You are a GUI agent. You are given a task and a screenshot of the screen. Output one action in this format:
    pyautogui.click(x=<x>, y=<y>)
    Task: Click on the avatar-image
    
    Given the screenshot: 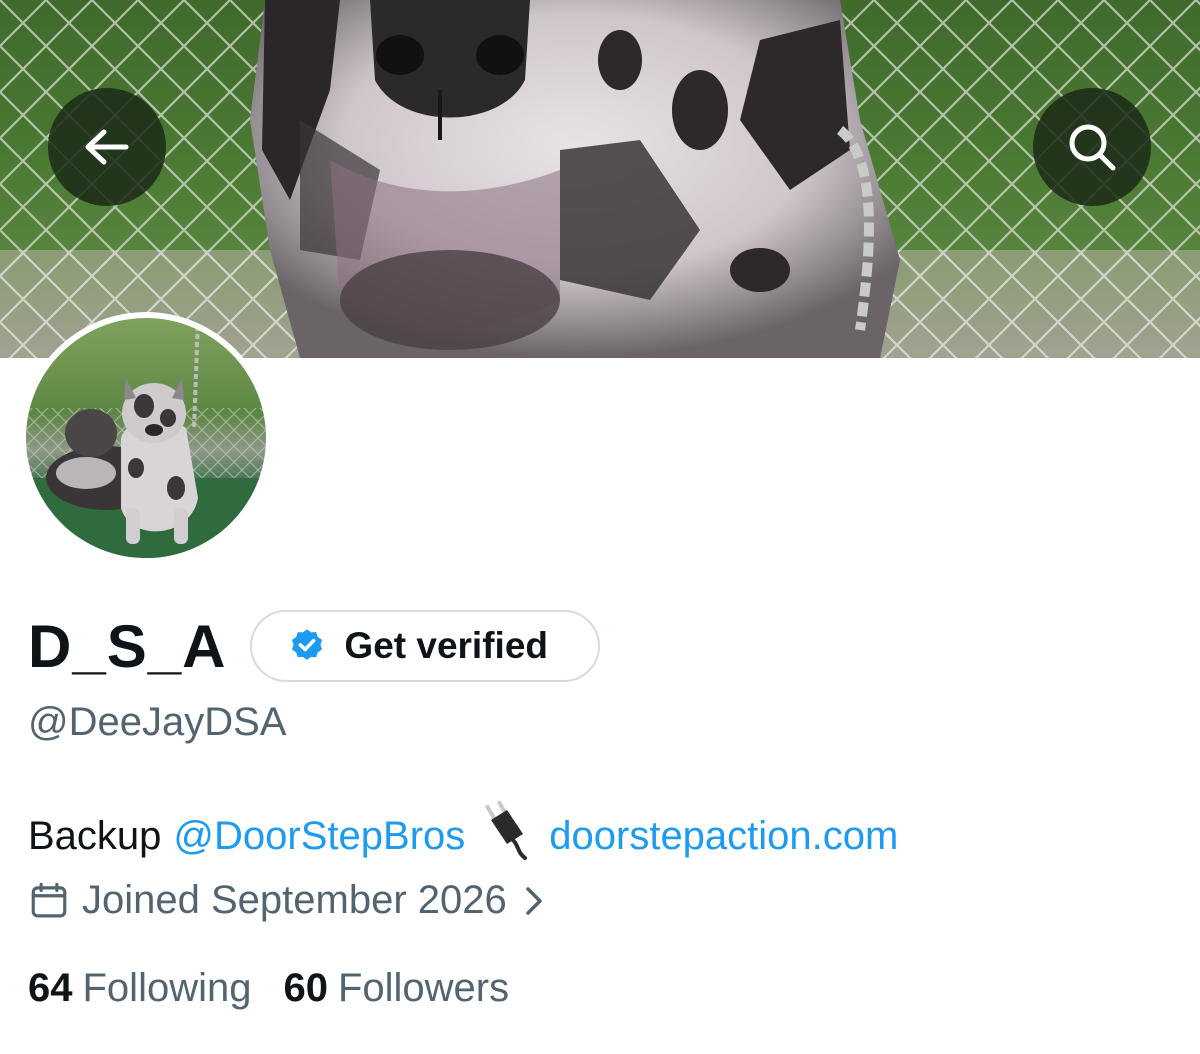 What is the action you would take?
    pyautogui.click(x=146, y=438)
    